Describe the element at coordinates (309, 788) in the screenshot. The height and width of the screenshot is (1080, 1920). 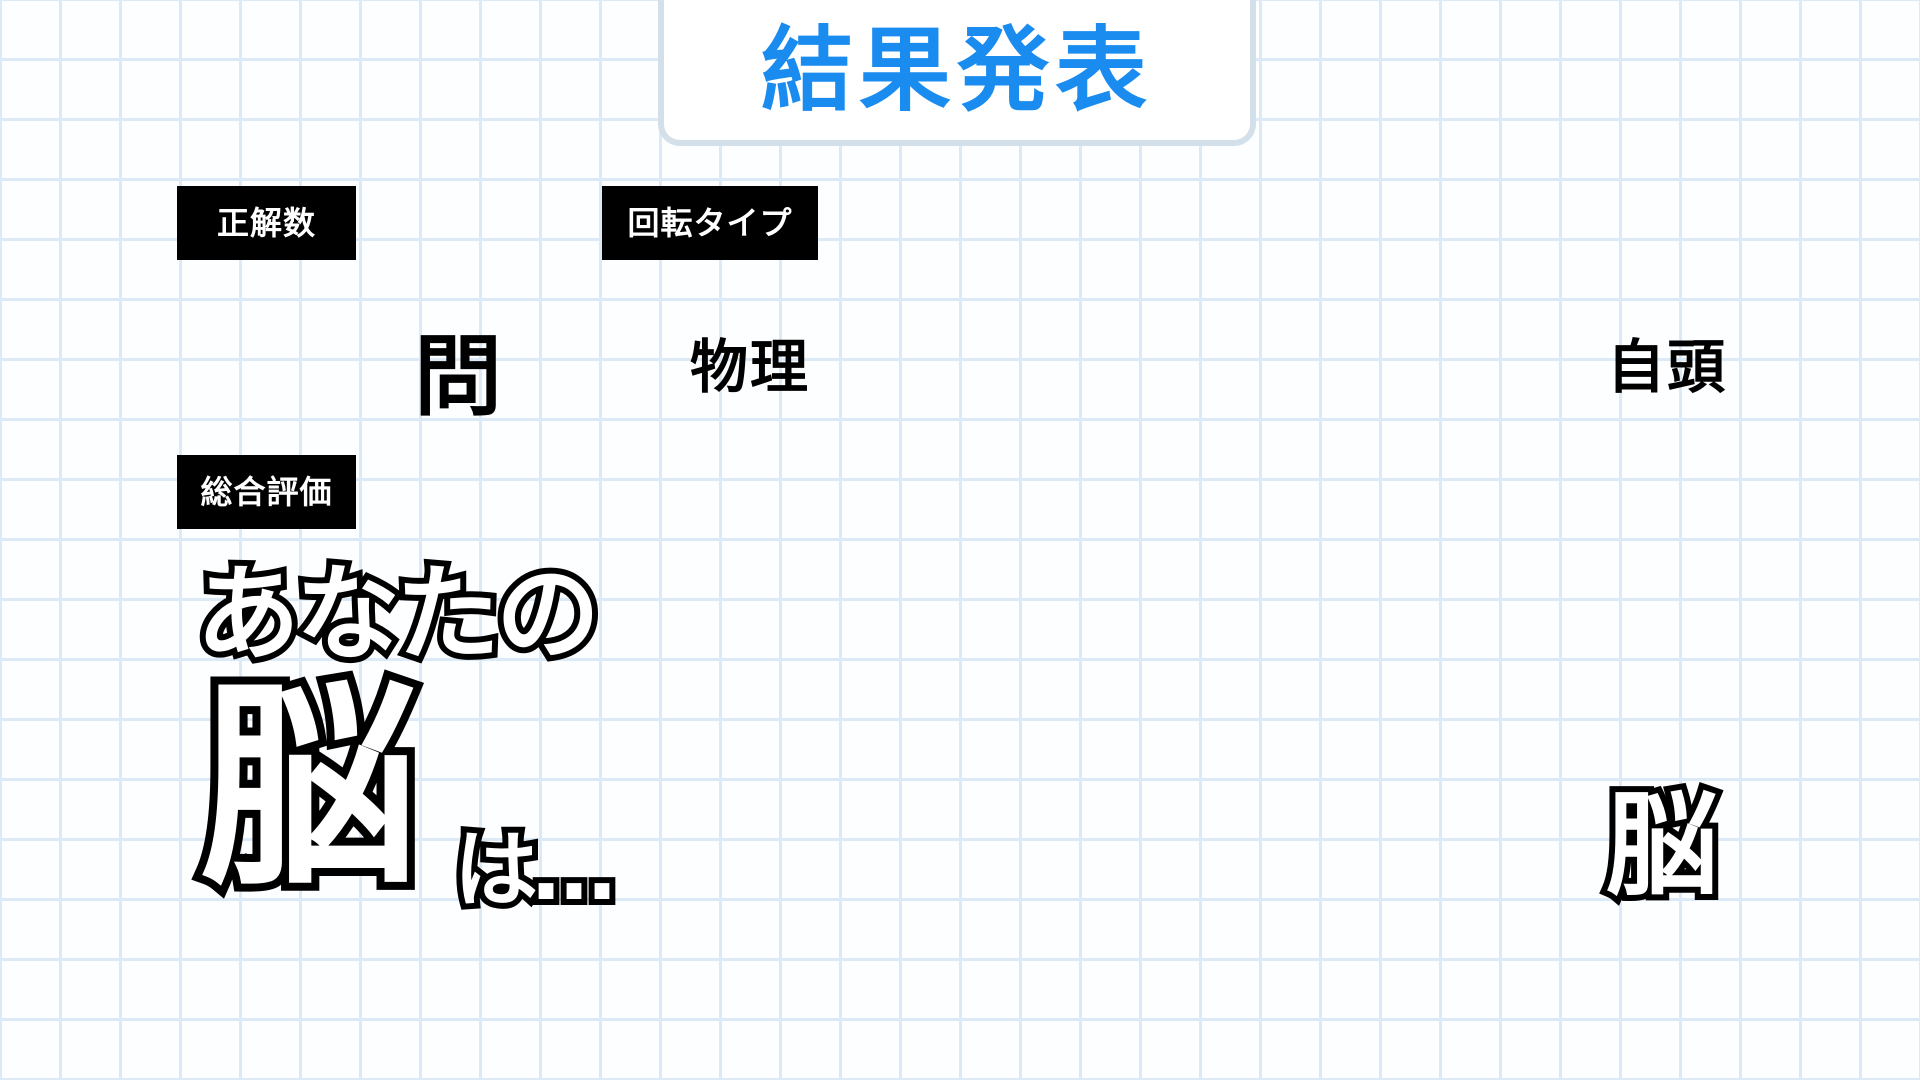
I see `evaluation-big-char: 脳` at that location.